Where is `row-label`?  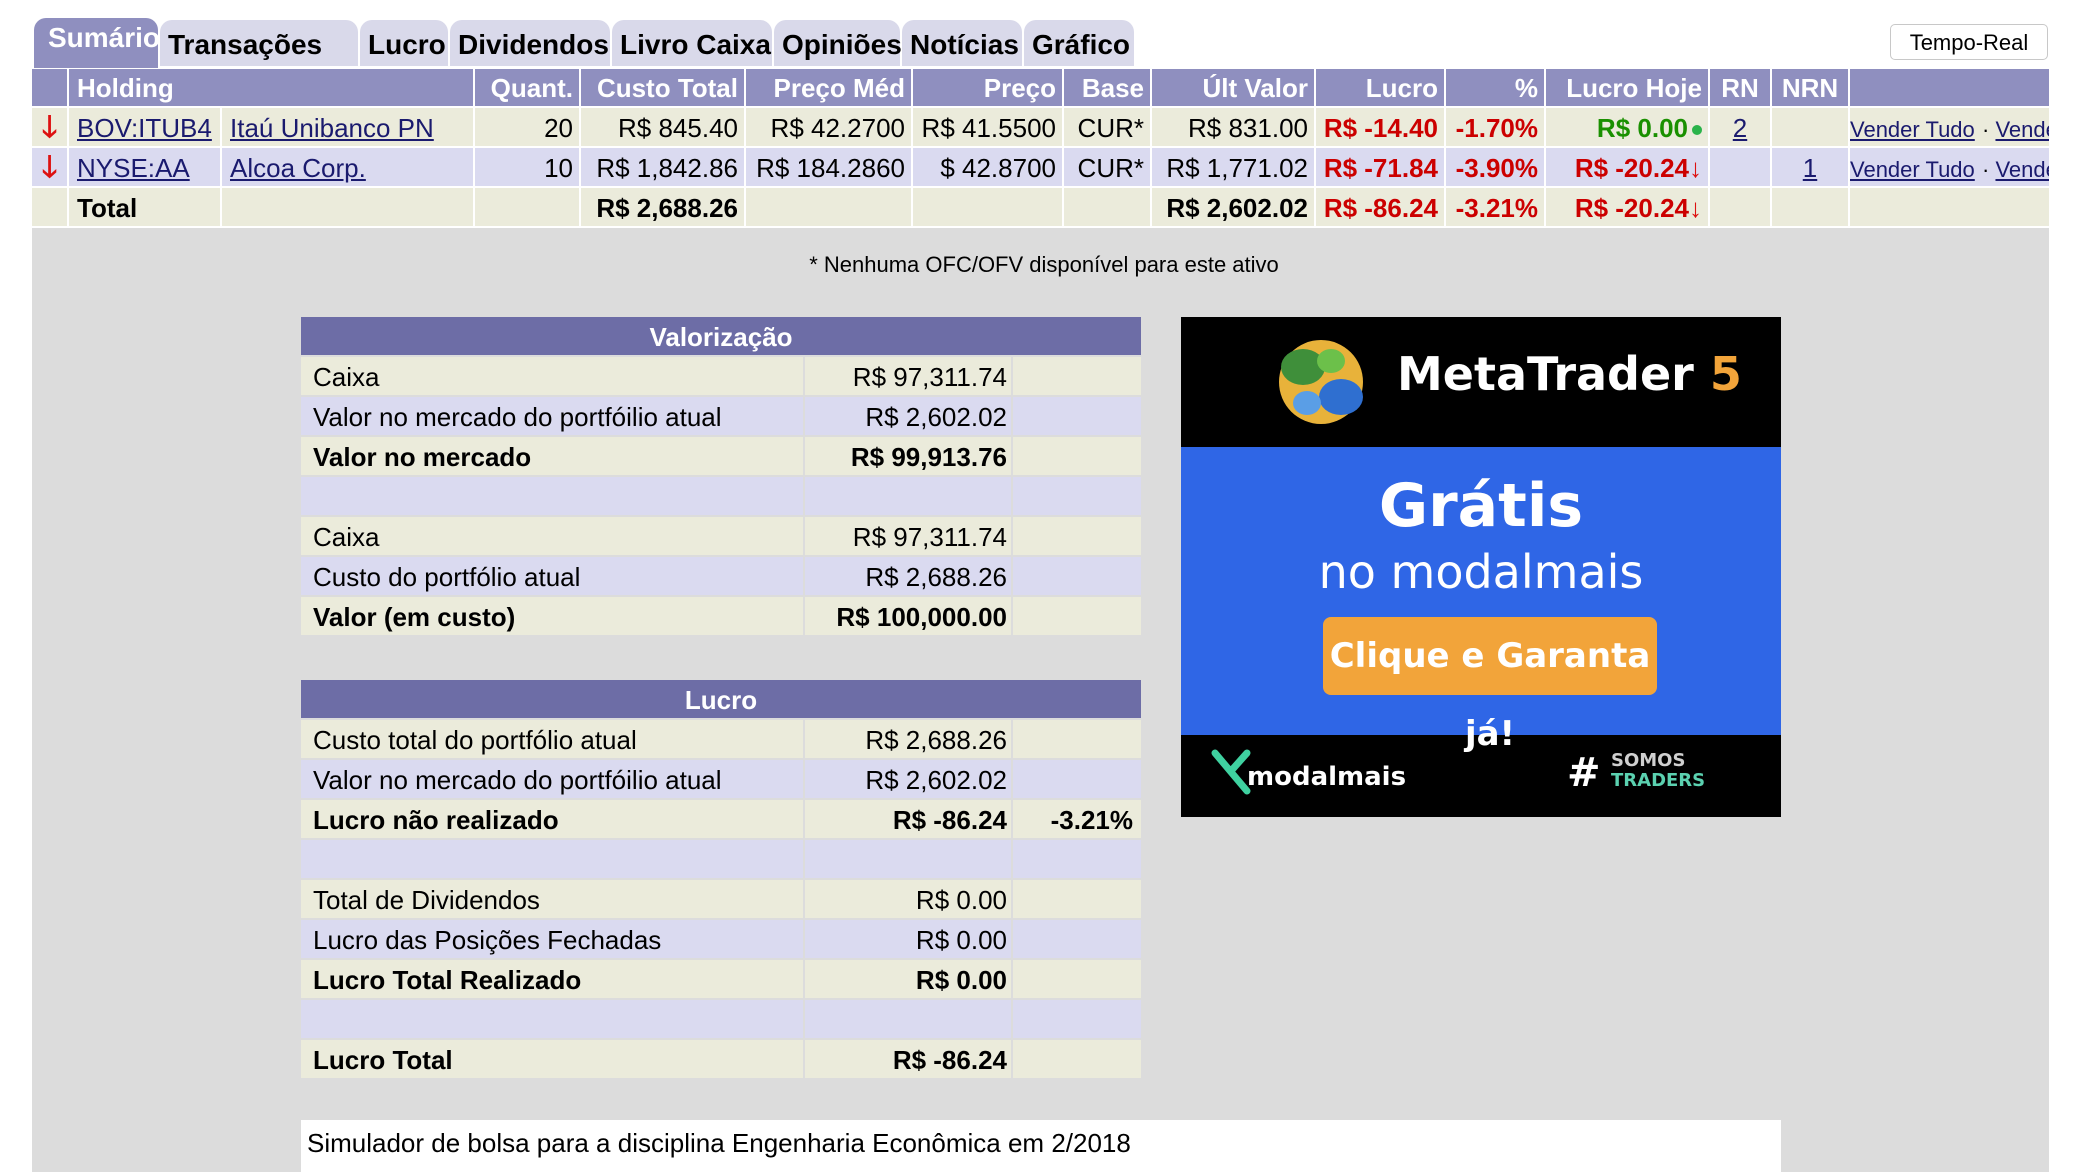 row-label is located at coordinates (552, 496).